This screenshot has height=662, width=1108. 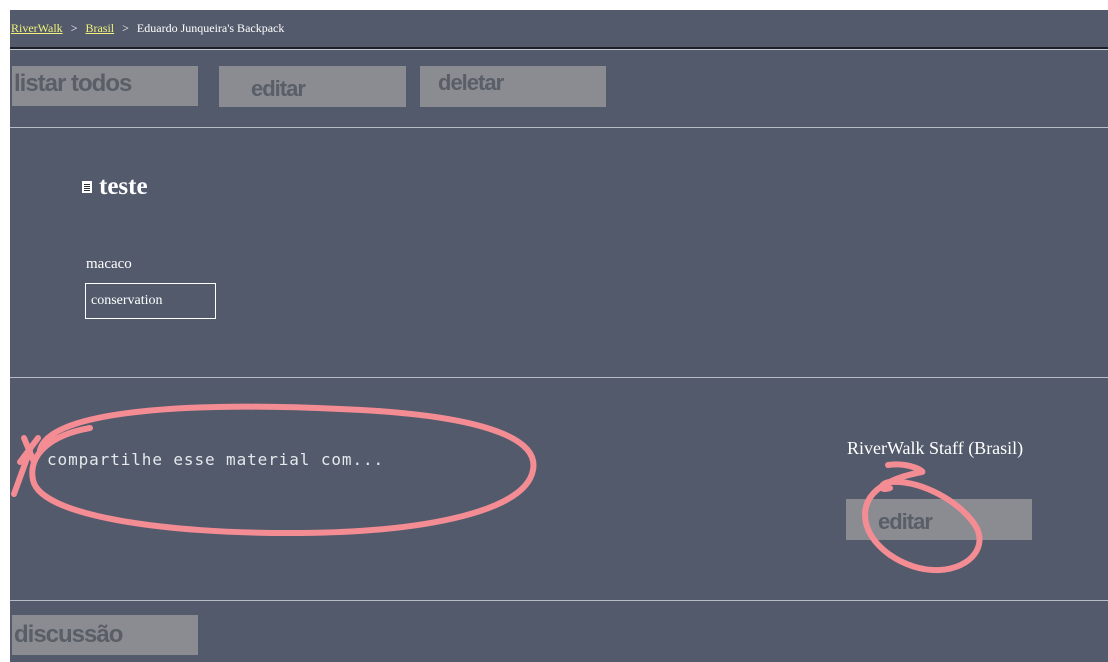 I want to click on tag-label: macaco, so click(x=109, y=264).